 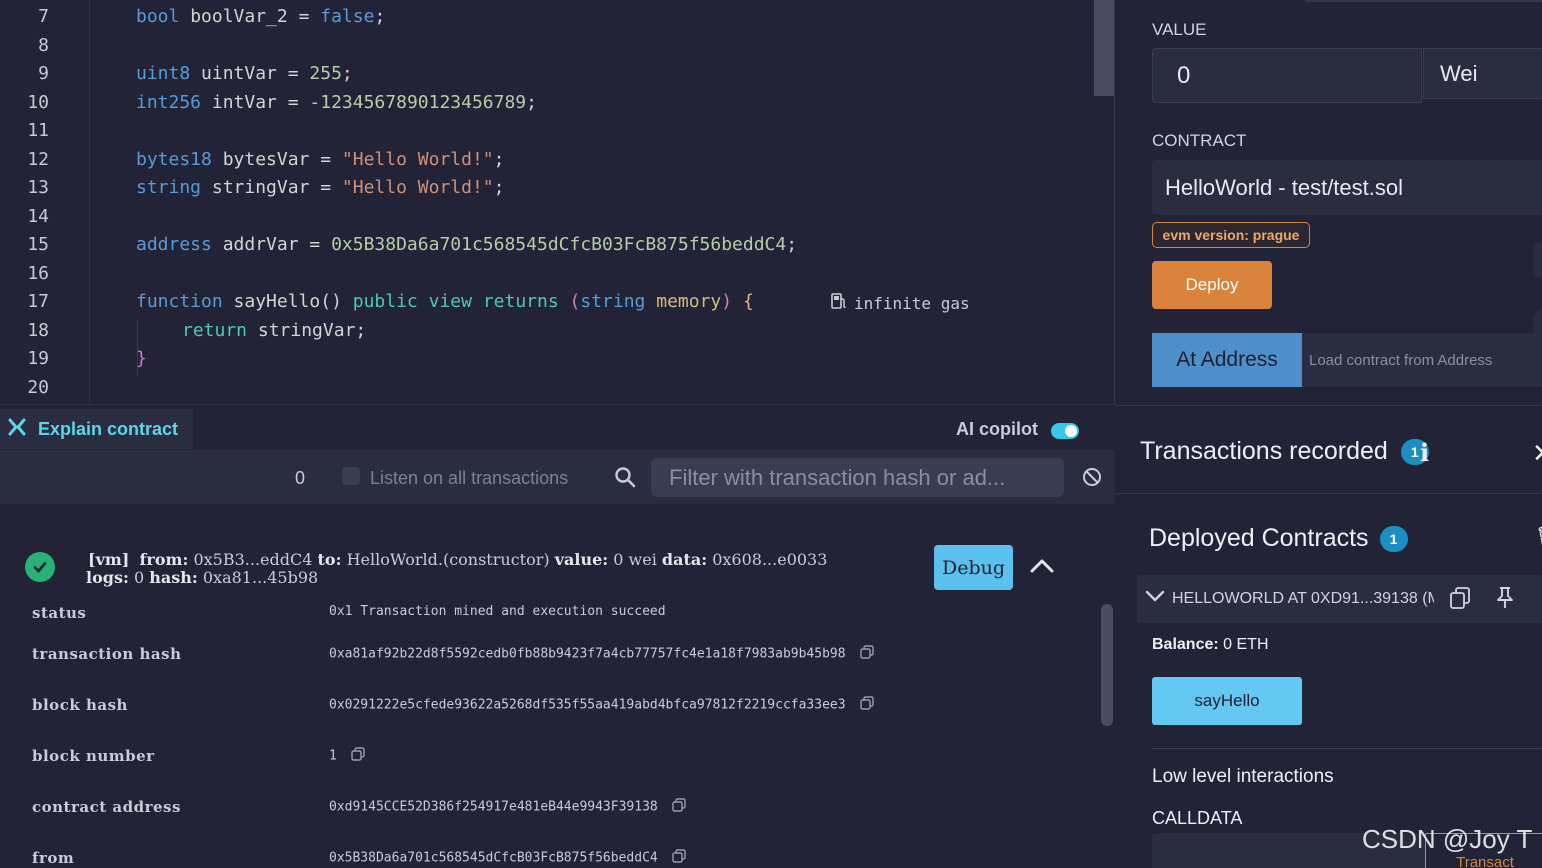 I want to click on pin-icon, so click(x=1505, y=600).